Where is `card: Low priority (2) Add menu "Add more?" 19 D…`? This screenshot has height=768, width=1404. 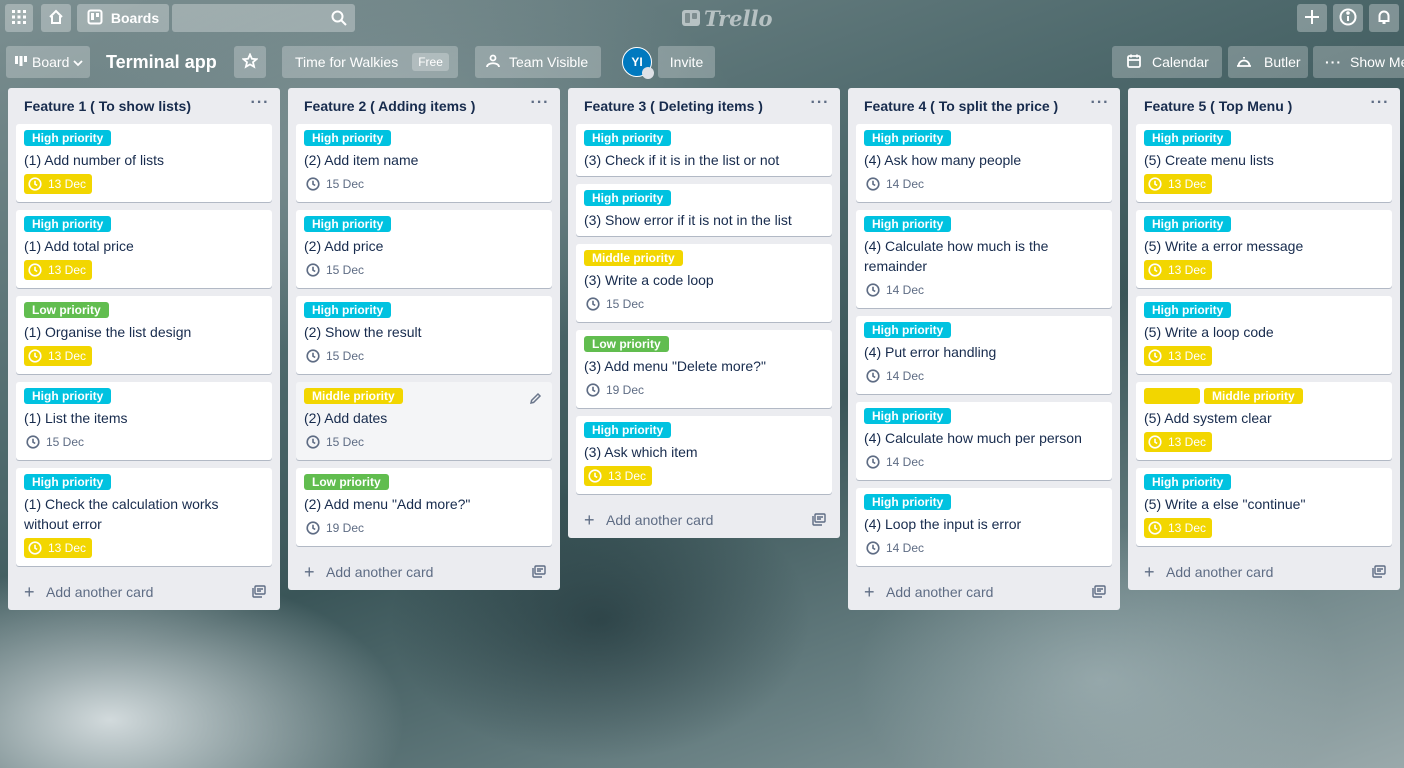
card: Low priority (2) Add menu "Add more?" 19 D… is located at coordinates (424, 507).